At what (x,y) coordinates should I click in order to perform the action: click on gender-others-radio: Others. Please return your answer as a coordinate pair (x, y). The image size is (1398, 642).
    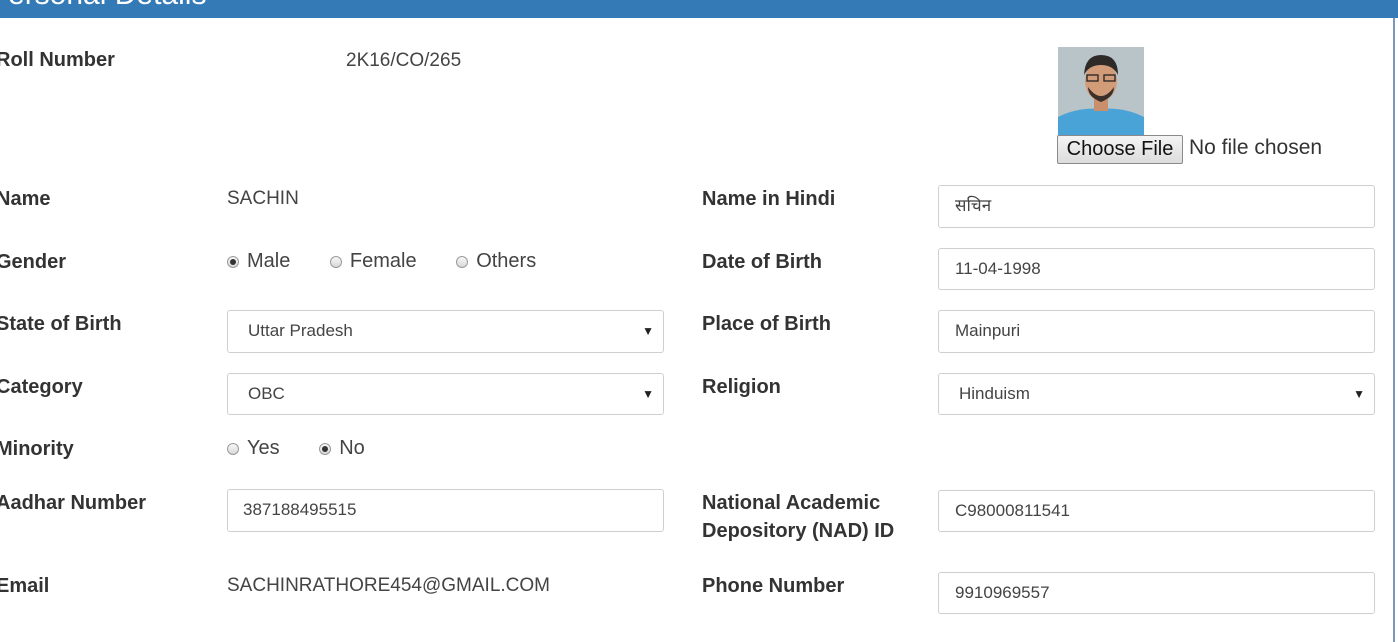
    Looking at the image, I should click on (496, 261).